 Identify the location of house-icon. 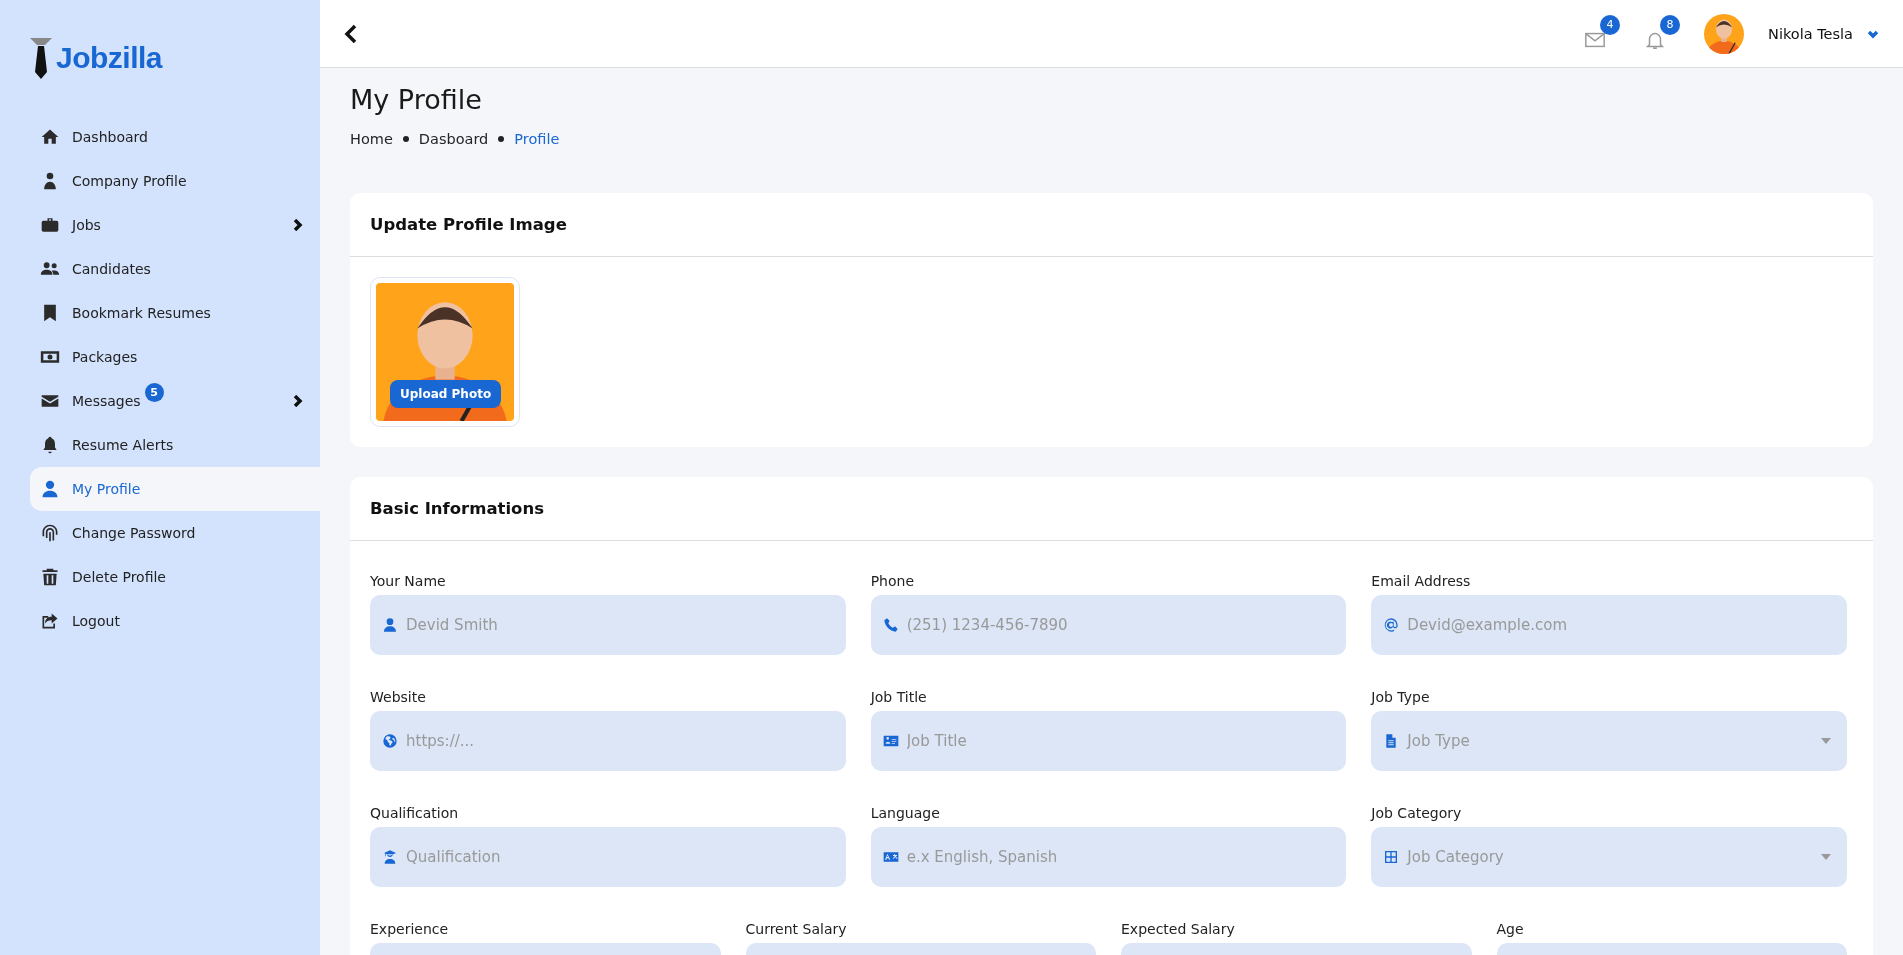
(50, 137).